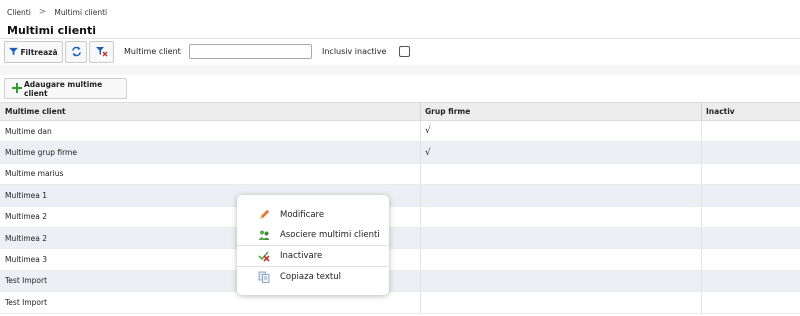  I want to click on table-row: Multime marius, so click(400, 174).